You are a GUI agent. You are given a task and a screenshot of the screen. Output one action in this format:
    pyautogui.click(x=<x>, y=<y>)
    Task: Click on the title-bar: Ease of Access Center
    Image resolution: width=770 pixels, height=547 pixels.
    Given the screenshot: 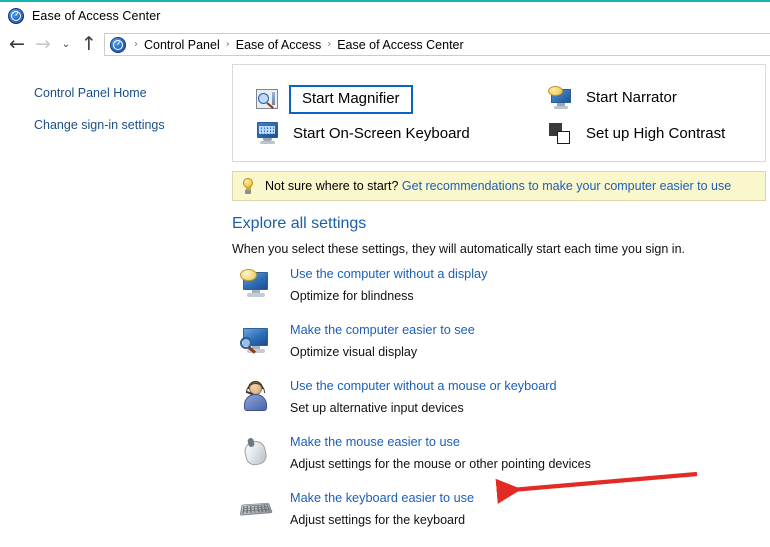 What is the action you would take?
    pyautogui.click(x=385, y=15)
    